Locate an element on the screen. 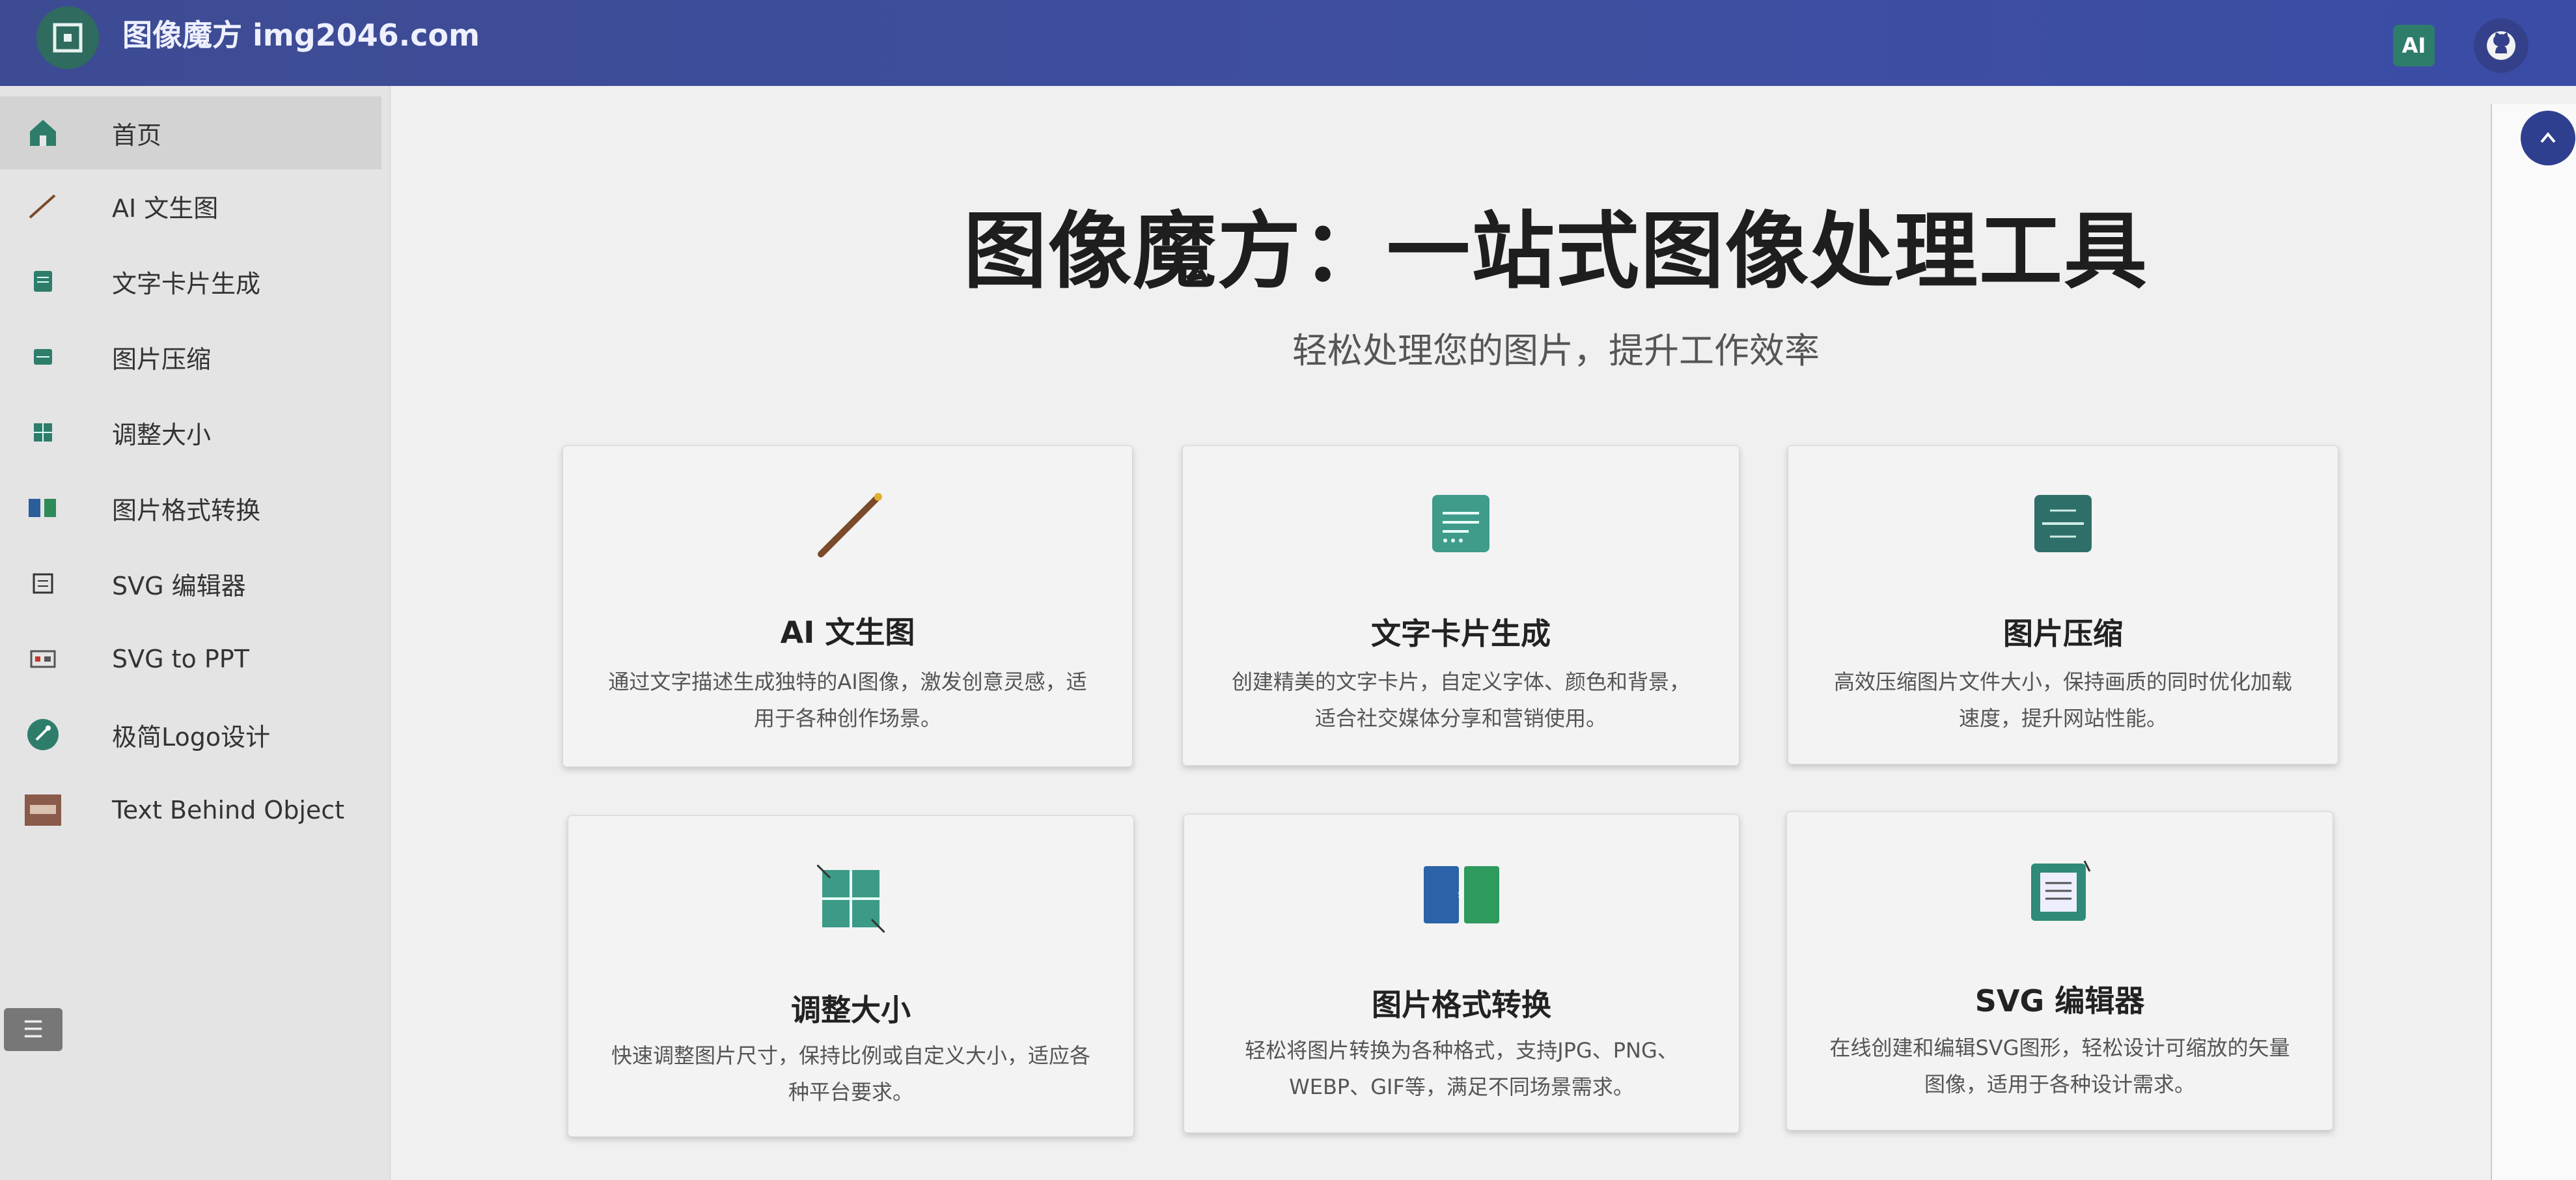  sidebar-item-resize: 调整大小 is located at coordinates (190, 432).